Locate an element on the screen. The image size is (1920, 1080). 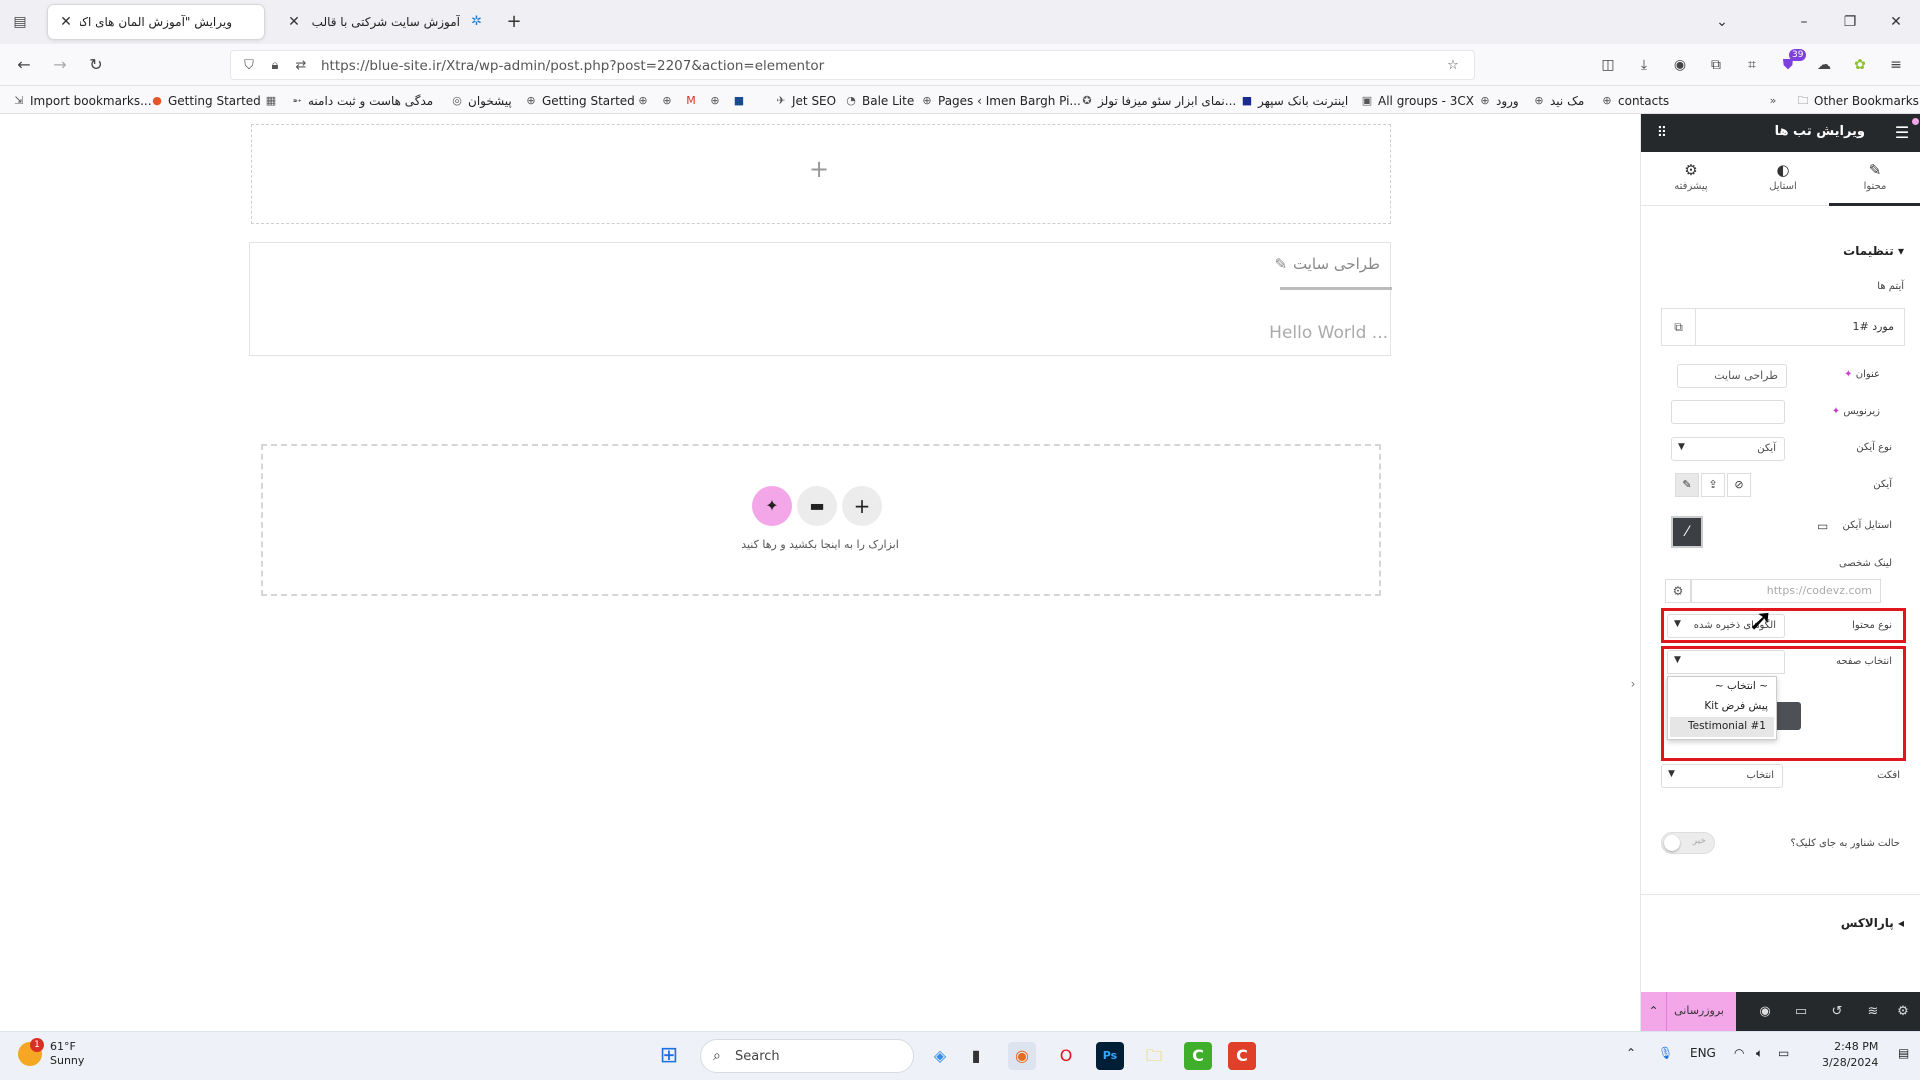
crop-icon: ⌗ is located at coordinates (1752, 65).